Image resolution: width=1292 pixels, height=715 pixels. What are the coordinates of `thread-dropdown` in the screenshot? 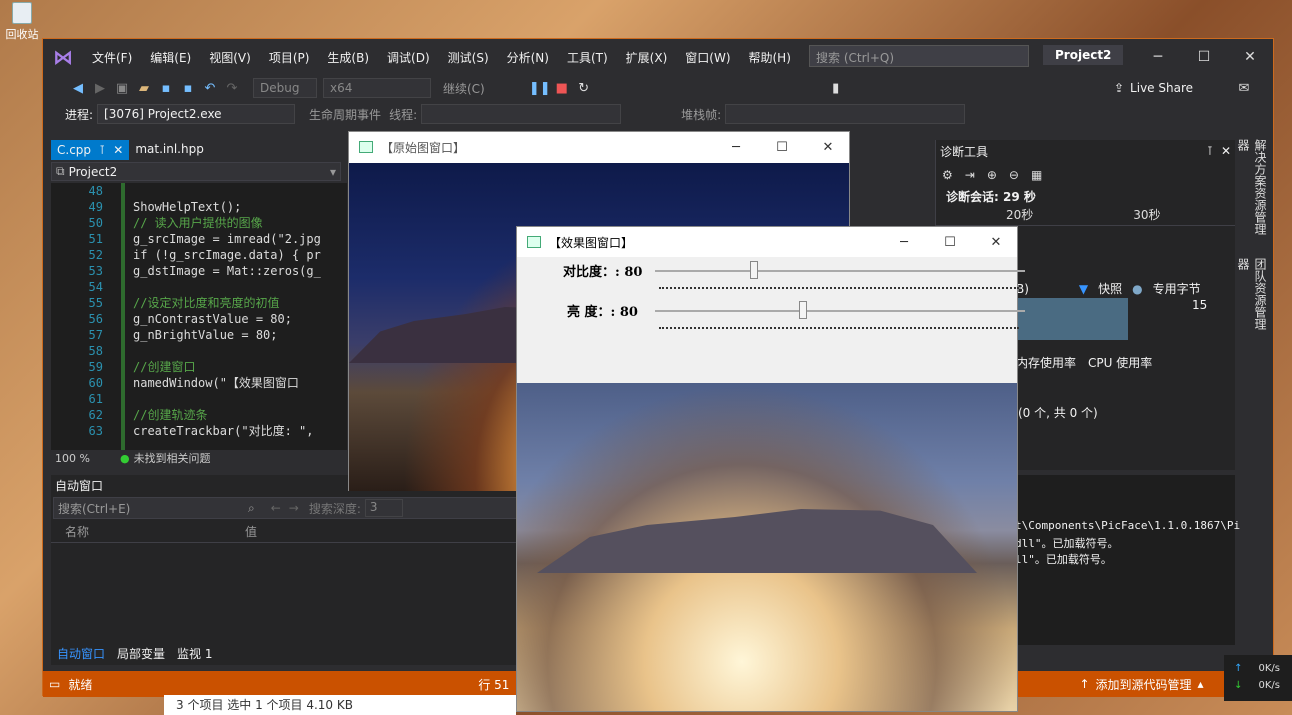 It's located at (521, 114).